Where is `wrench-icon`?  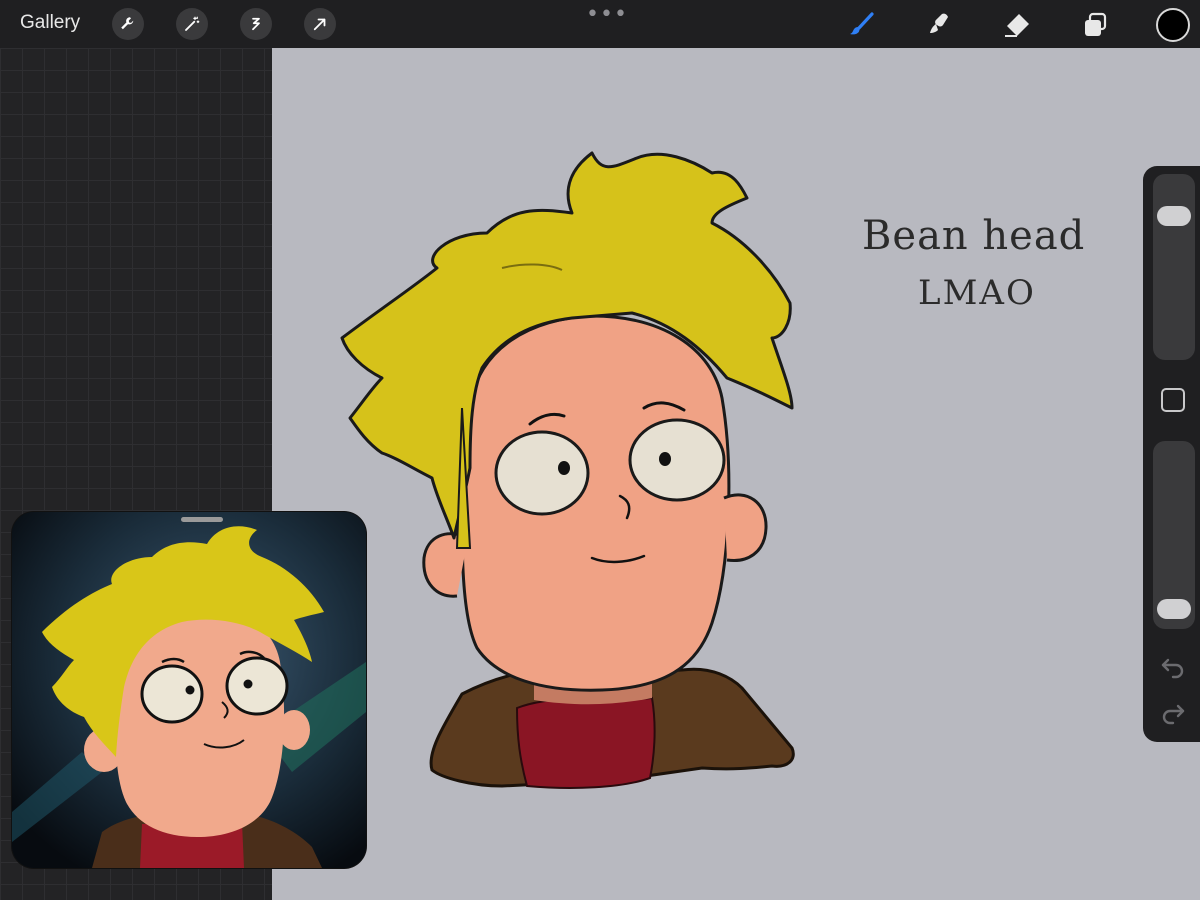 wrench-icon is located at coordinates (128, 24).